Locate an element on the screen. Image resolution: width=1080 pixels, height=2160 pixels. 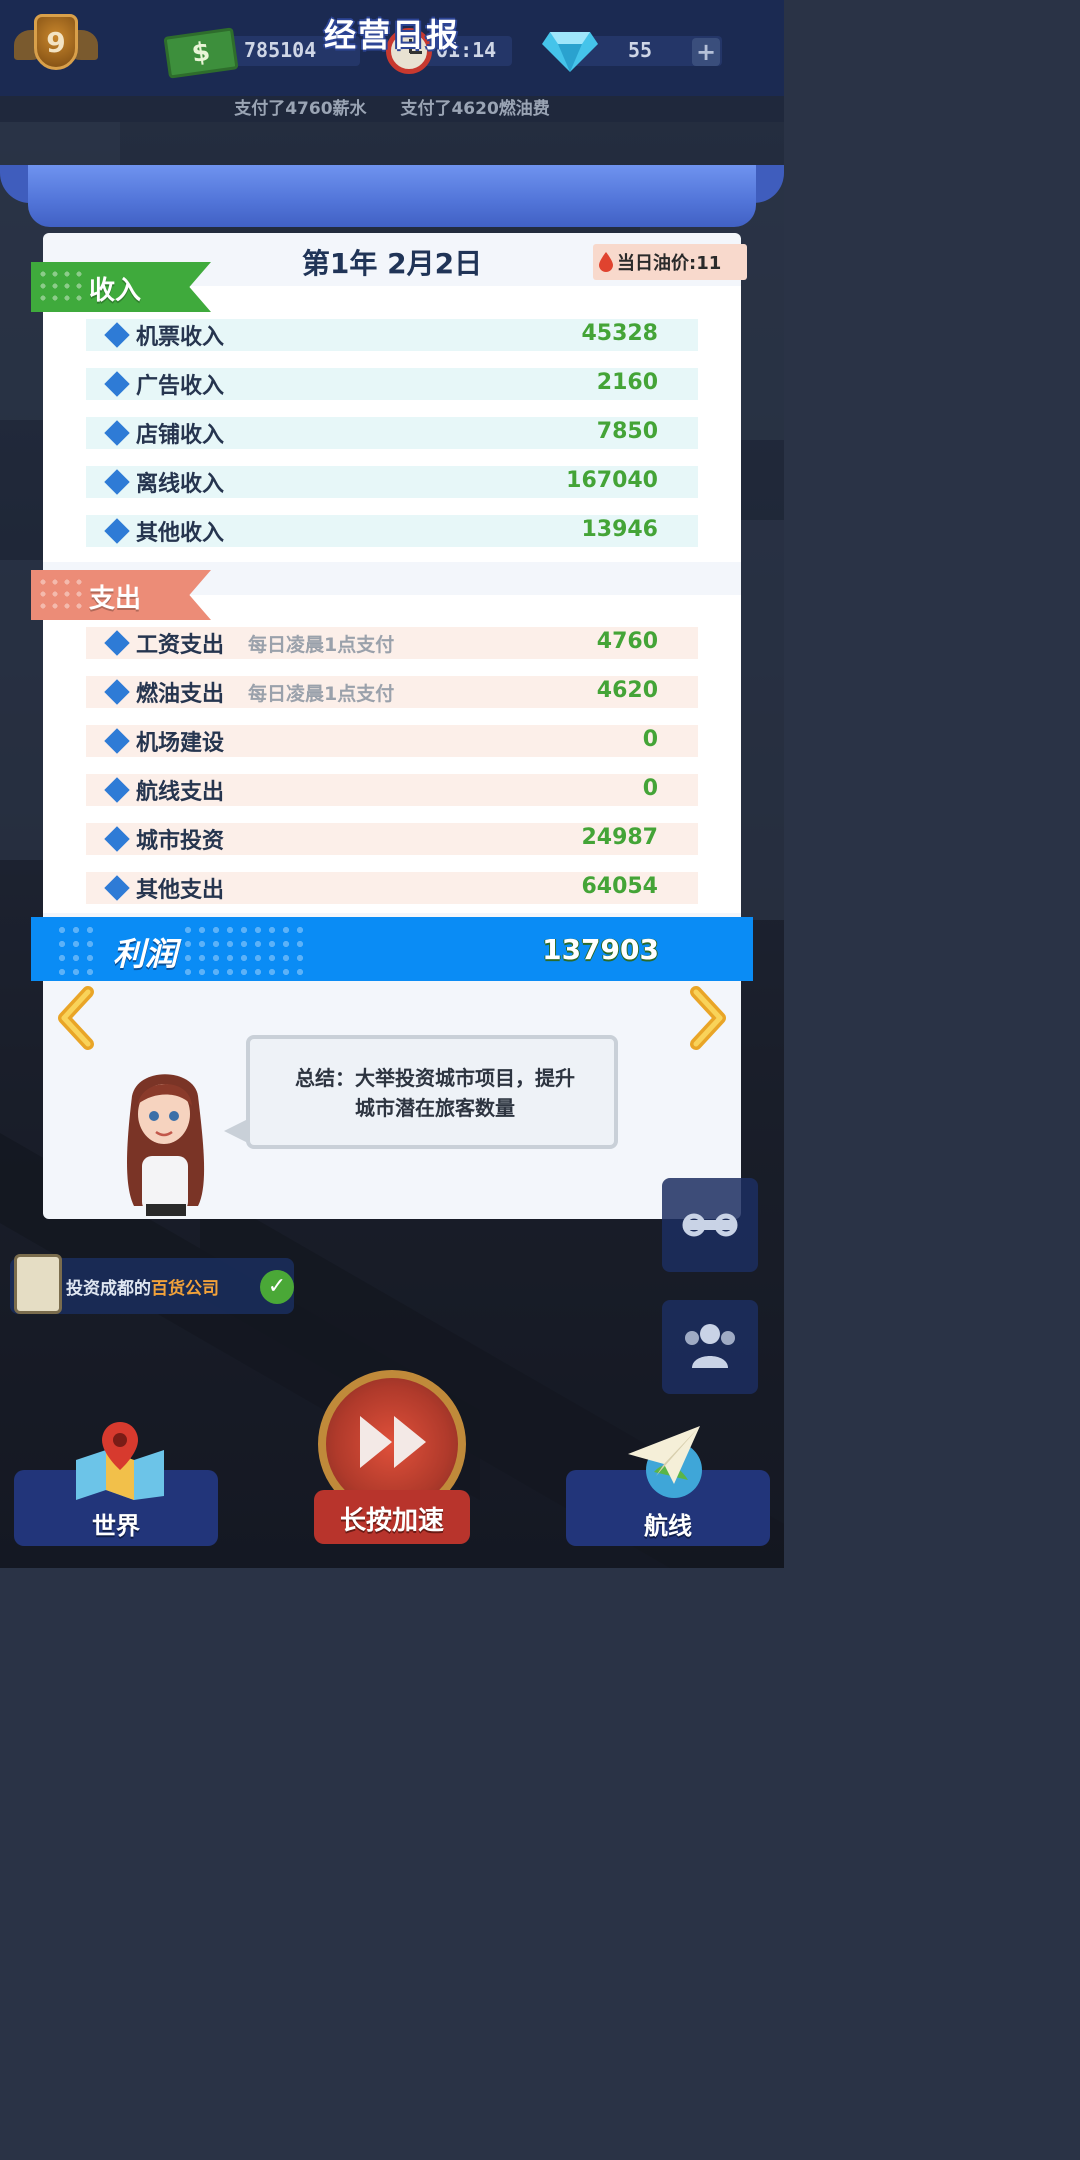
expense-row: 航线支出 0 is located at coordinates (392, 790).